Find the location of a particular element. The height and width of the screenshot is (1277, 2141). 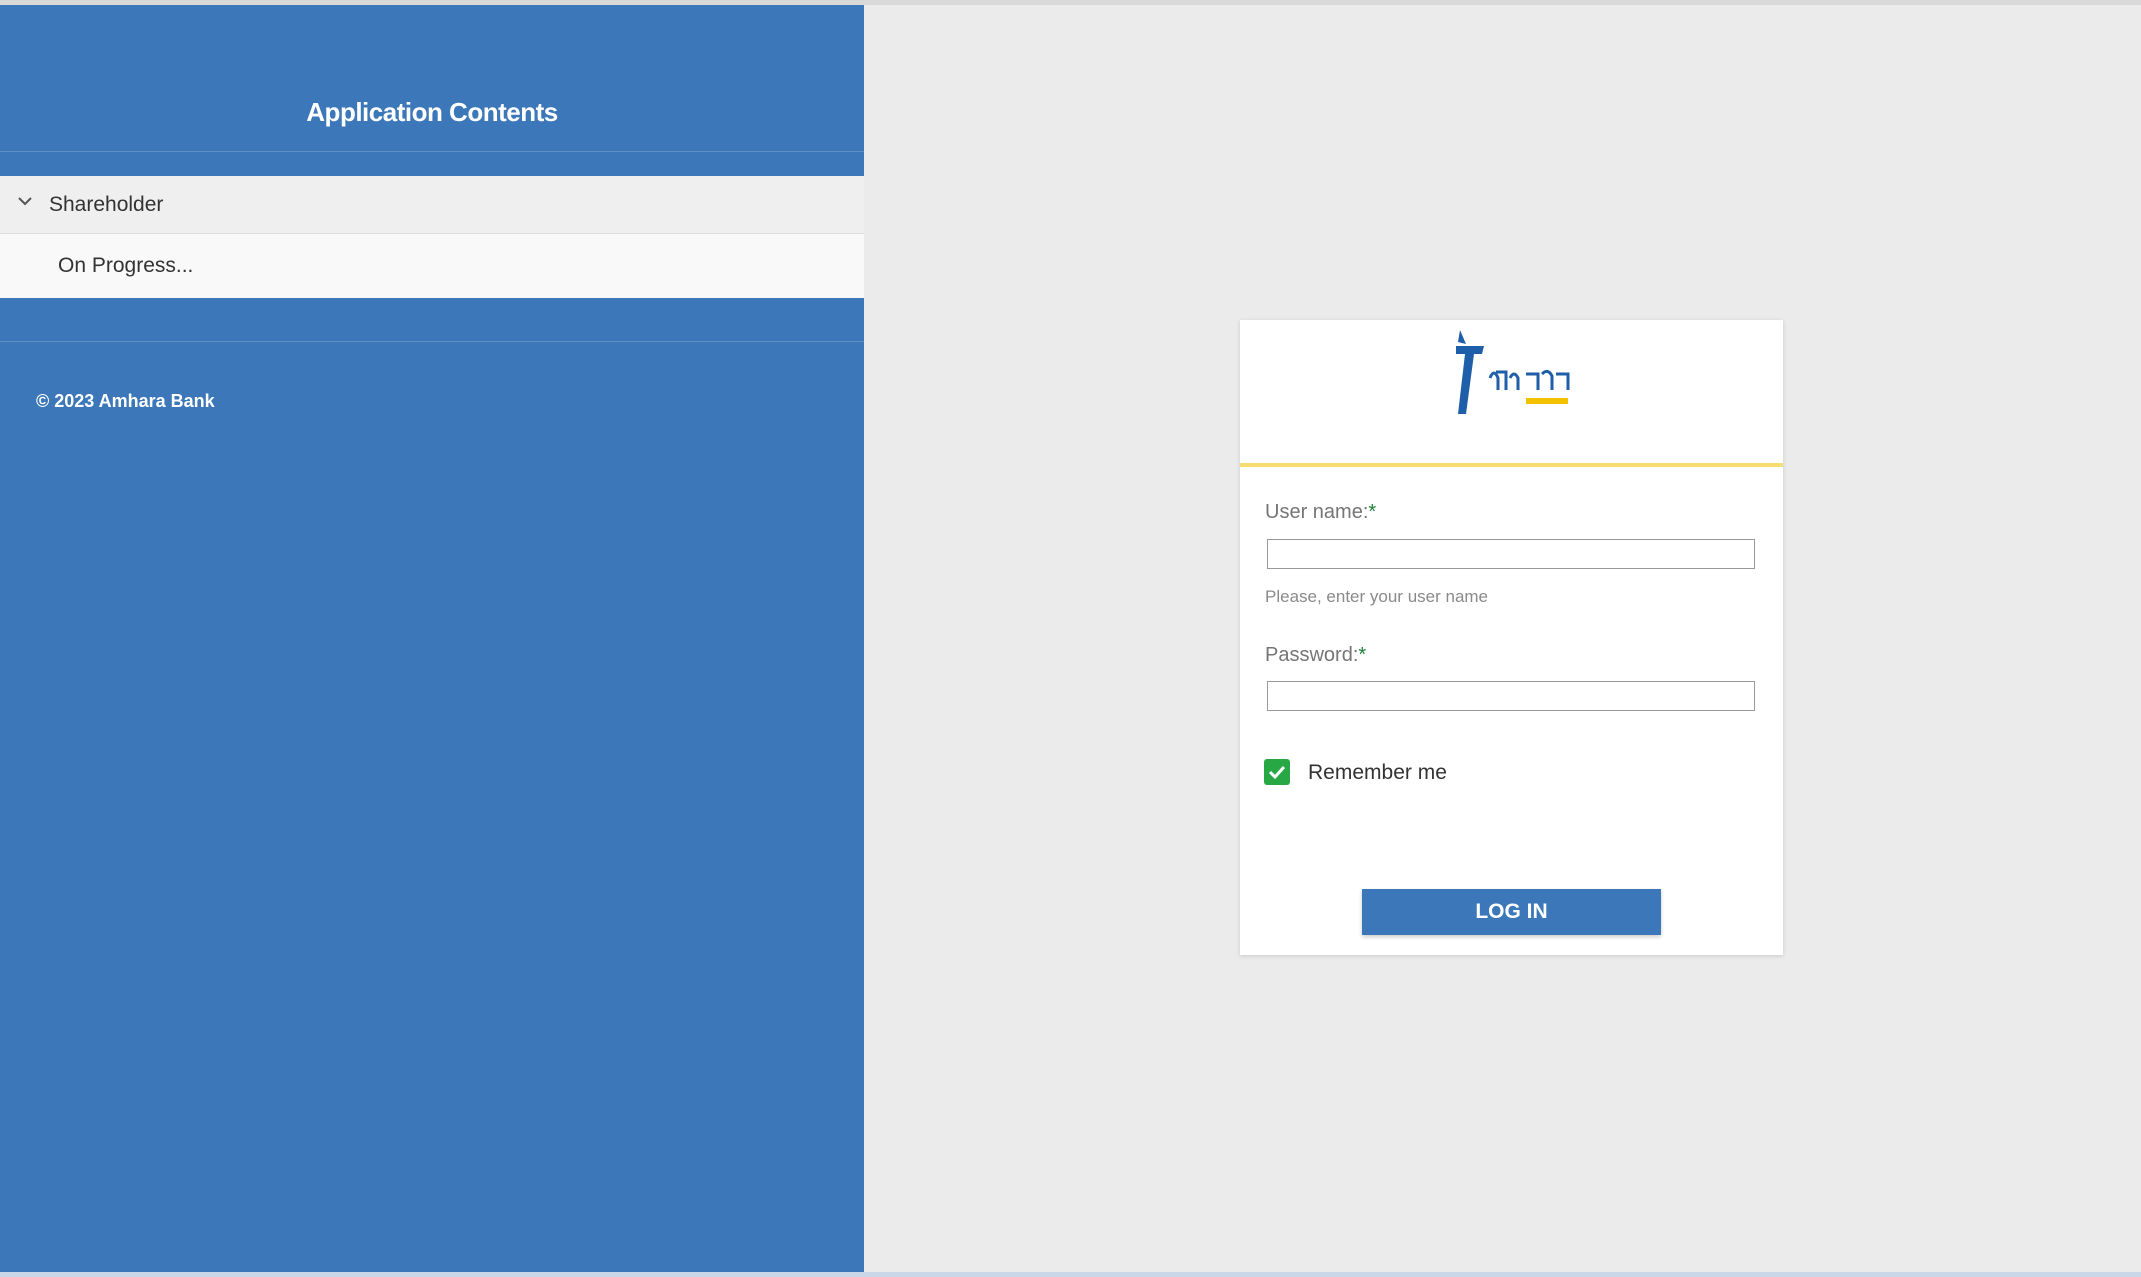

username-hint: Please, enter your user name is located at coordinates (1377, 596).